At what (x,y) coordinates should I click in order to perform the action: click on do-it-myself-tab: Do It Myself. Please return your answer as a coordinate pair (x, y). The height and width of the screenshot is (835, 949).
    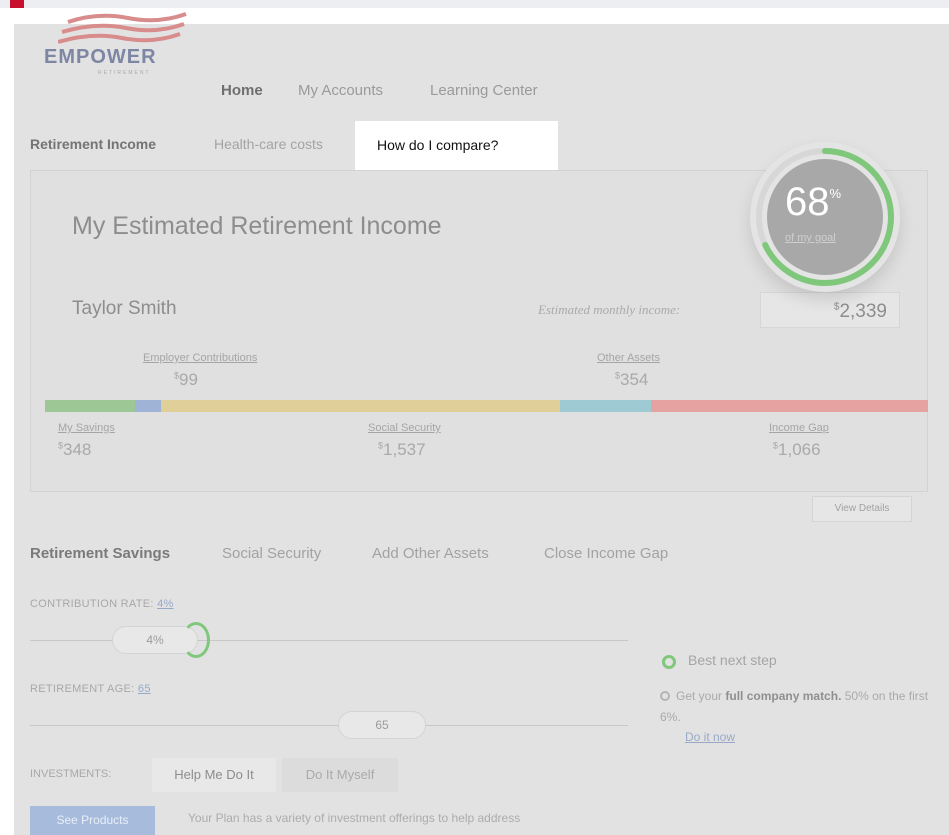
    Looking at the image, I should click on (340, 775).